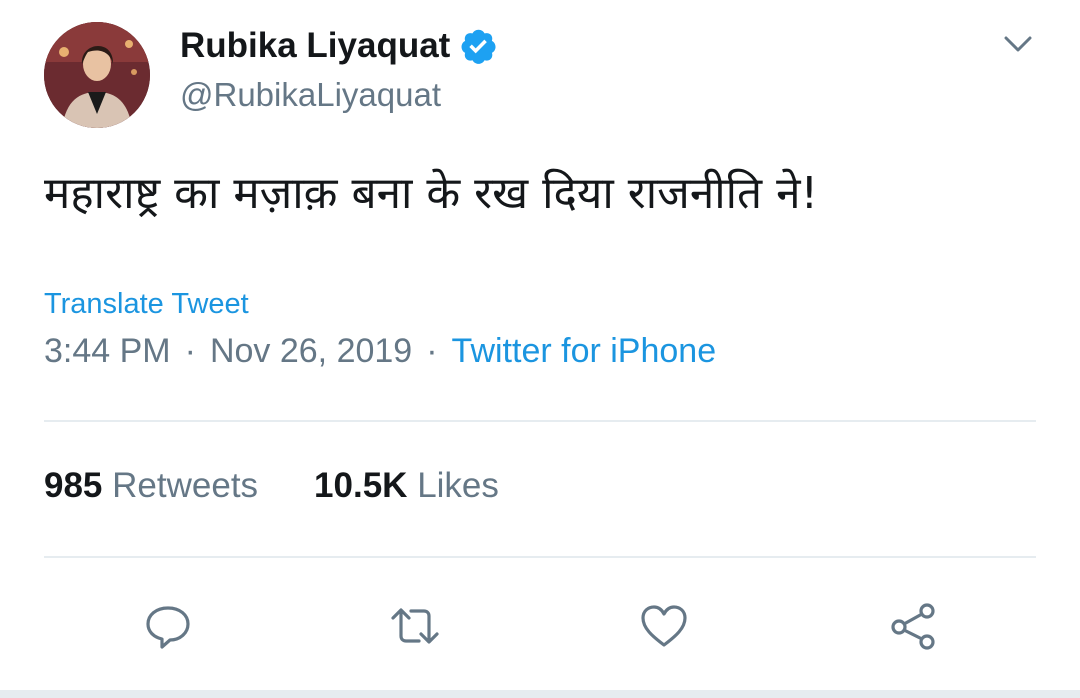 This screenshot has height=698, width=1080. What do you see at coordinates (311, 351) in the screenshot?
I see `tweet-date: Nov 26, 2019` at bounding box center [311, 351].